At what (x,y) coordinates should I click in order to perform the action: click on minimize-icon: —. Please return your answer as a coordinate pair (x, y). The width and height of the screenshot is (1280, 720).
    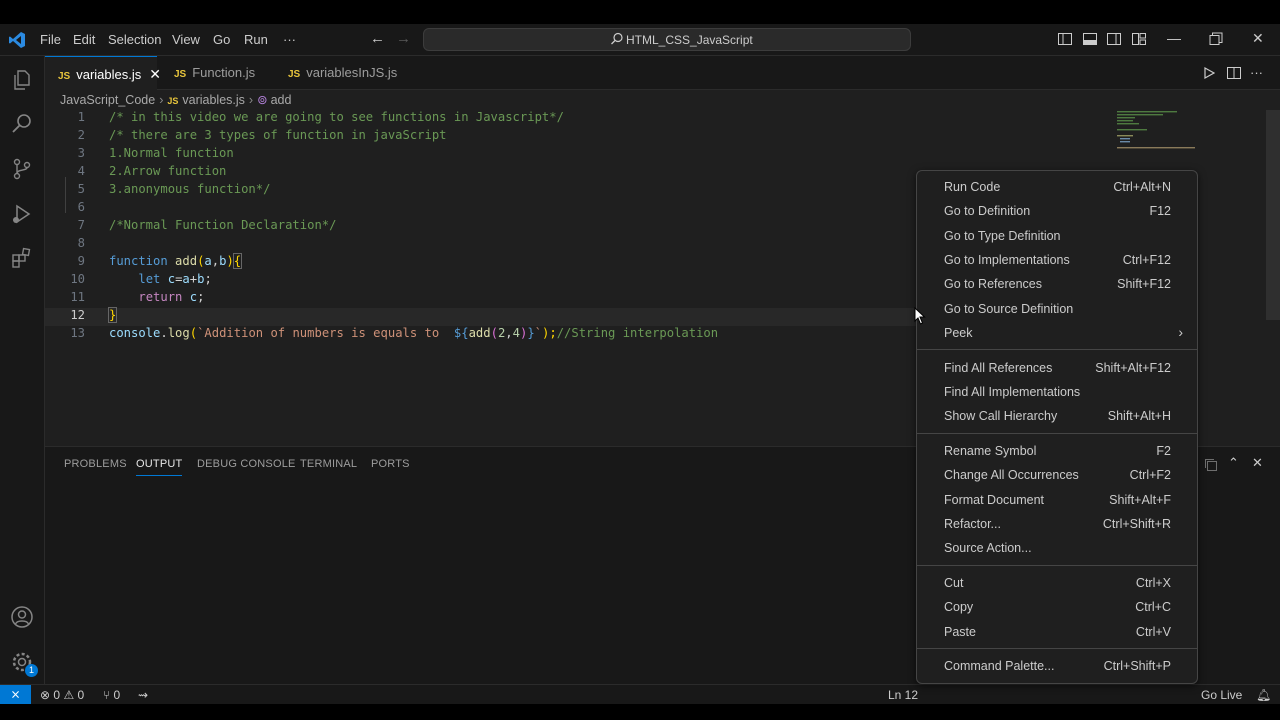
    Looking at the image, I should click on (1174, 38).